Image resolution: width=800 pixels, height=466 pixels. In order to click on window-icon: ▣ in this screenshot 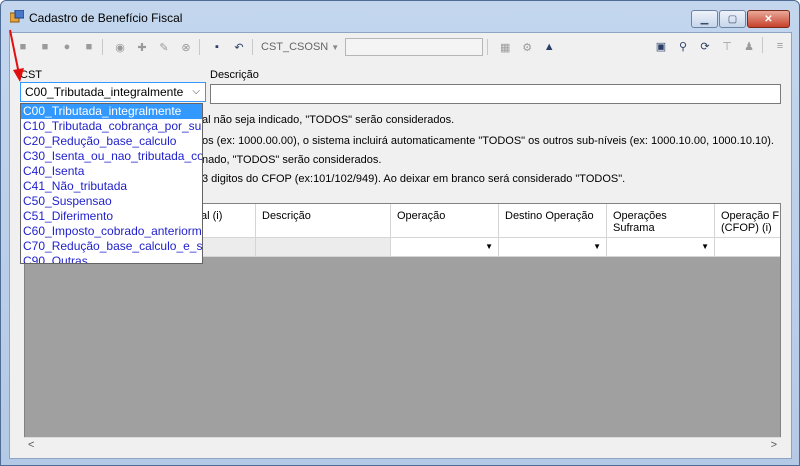, I will do `click(661, 46)`.